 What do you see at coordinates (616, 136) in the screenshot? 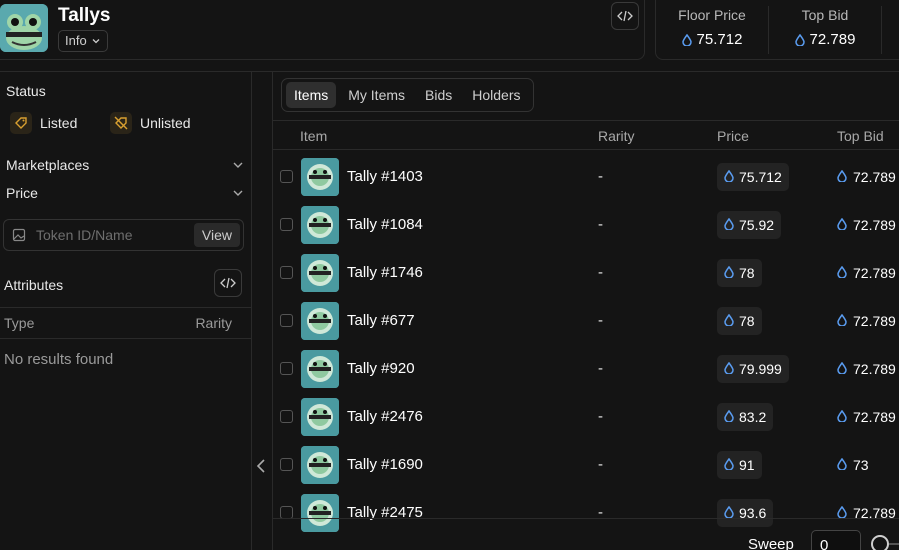
I see `rarity-column-header: Rarity` at bounding box center [616, 136].